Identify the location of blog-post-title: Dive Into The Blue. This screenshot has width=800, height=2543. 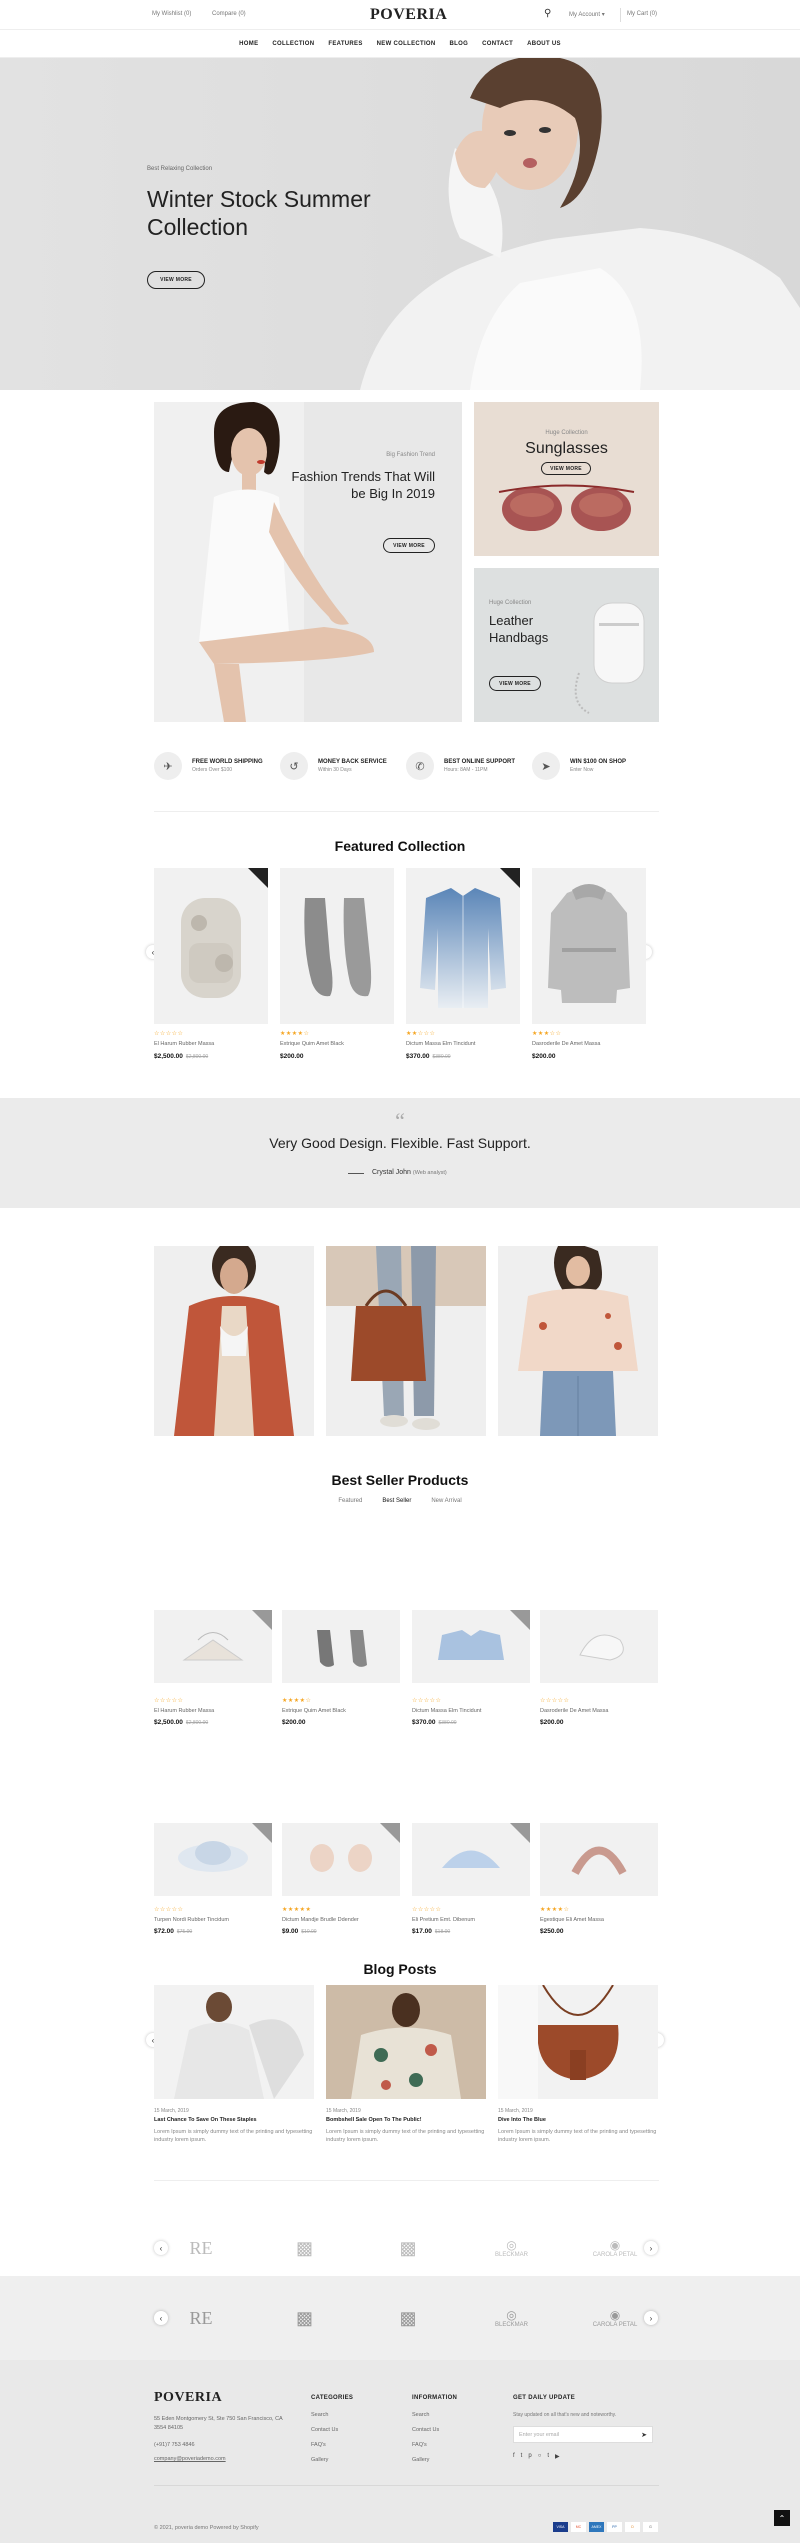
(522, 2120).